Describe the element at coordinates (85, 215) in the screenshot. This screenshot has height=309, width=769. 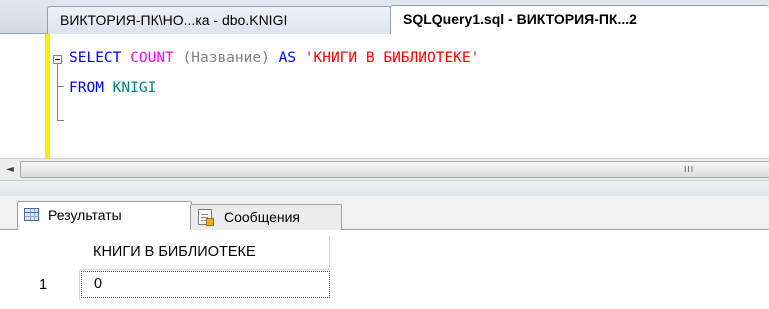
I see `tab-results-label: Результаты` at that location.